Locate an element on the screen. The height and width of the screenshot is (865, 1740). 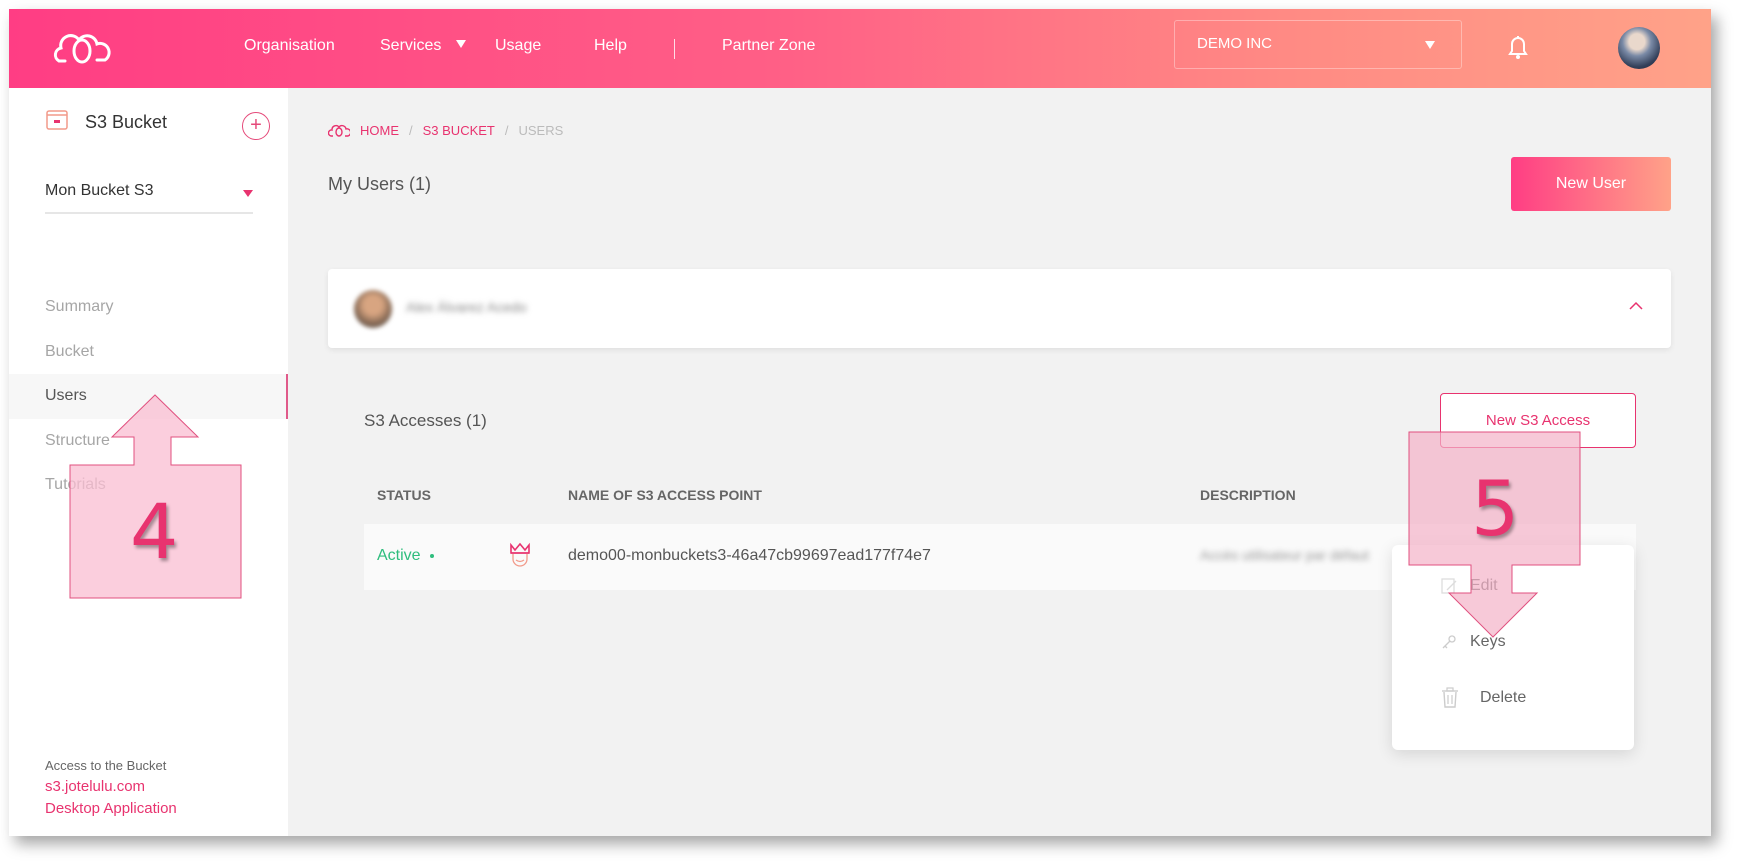
nav-help: Help is located at coordinates (610, 46).